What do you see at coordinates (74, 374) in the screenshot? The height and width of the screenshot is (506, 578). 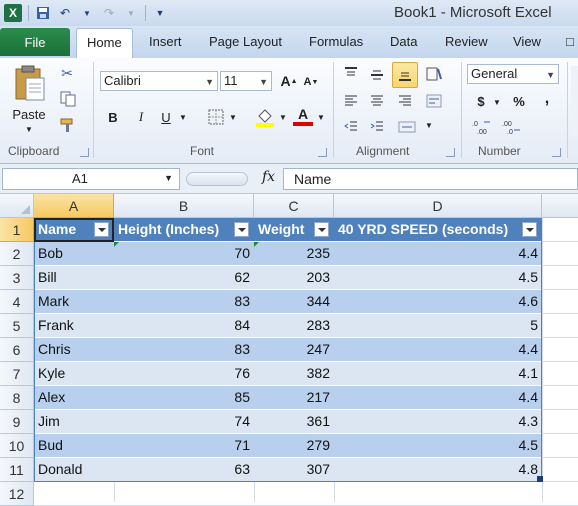 I see `table-cell: Kyle` at bounding box center [74, 374].